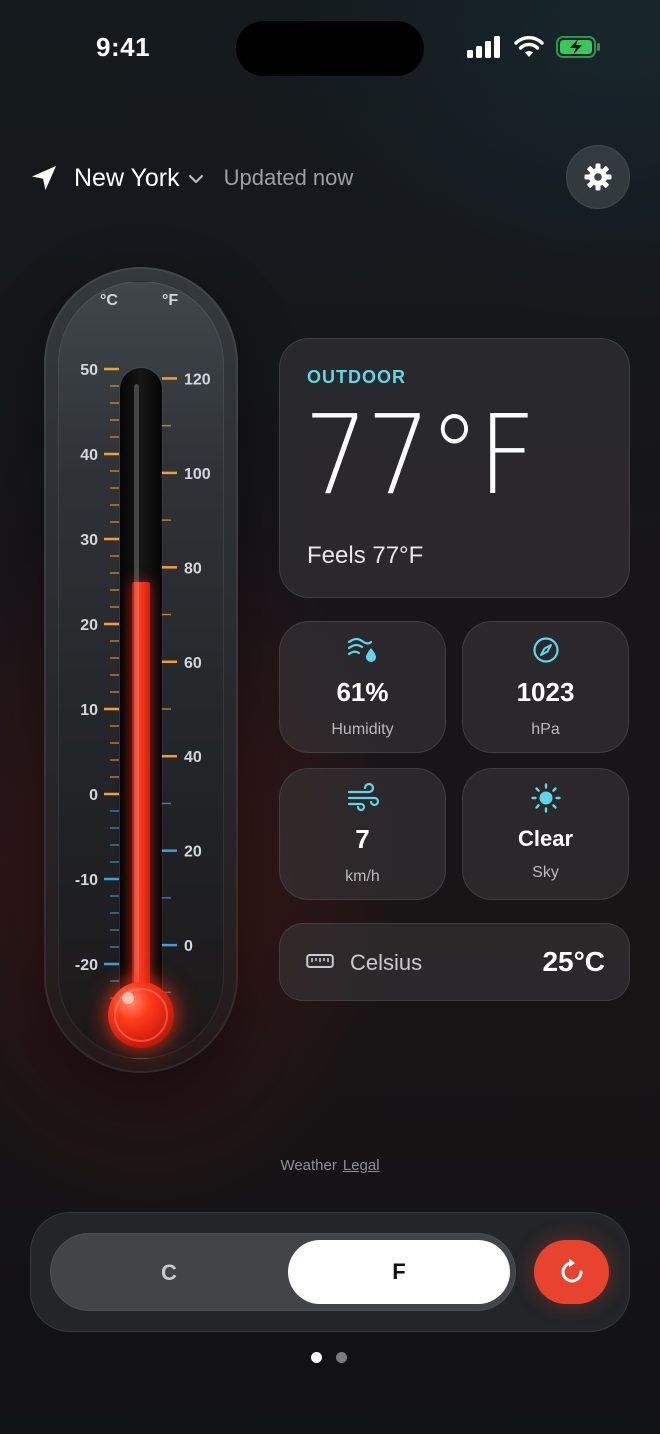  I want to click on celsius-tick-label: -10, so click(86, 880).